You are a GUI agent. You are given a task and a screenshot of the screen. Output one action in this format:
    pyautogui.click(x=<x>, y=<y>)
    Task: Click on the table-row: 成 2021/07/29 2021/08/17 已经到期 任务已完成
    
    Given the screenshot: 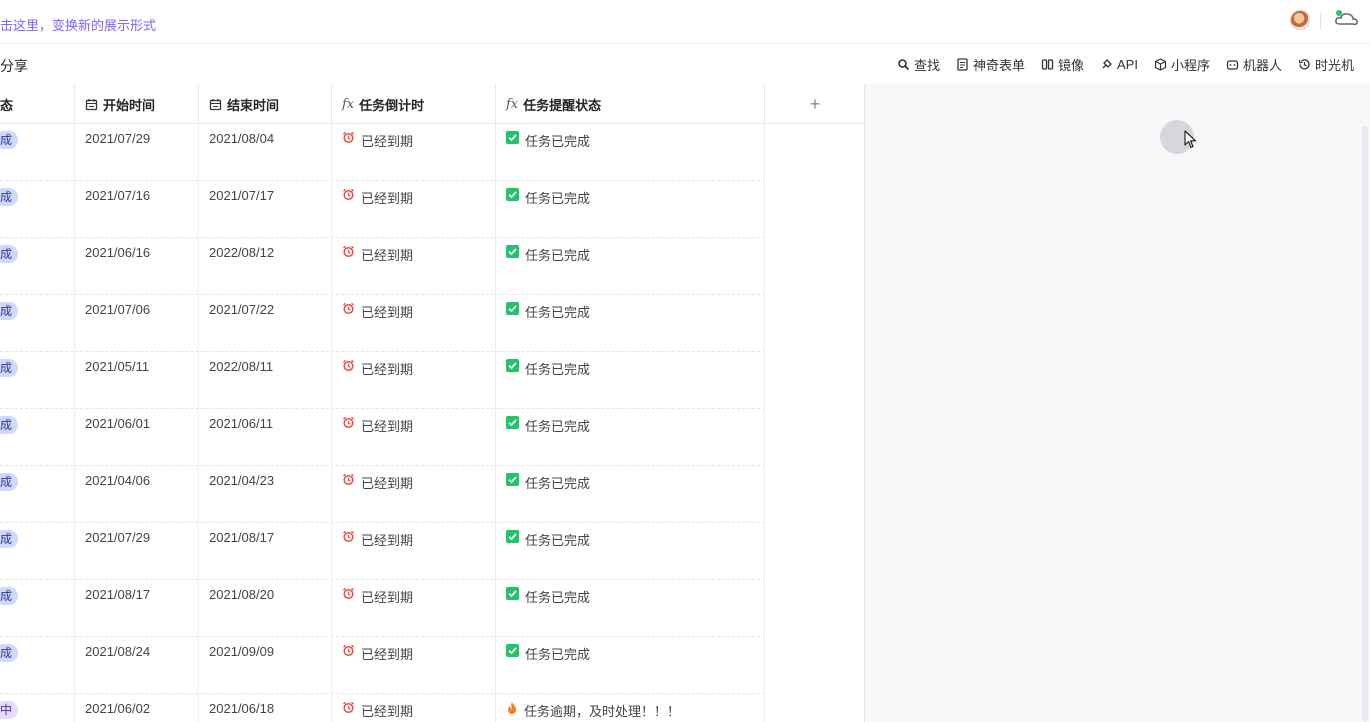 What is the action you would take?
    pyautogui.click(x=382, y=551)
    